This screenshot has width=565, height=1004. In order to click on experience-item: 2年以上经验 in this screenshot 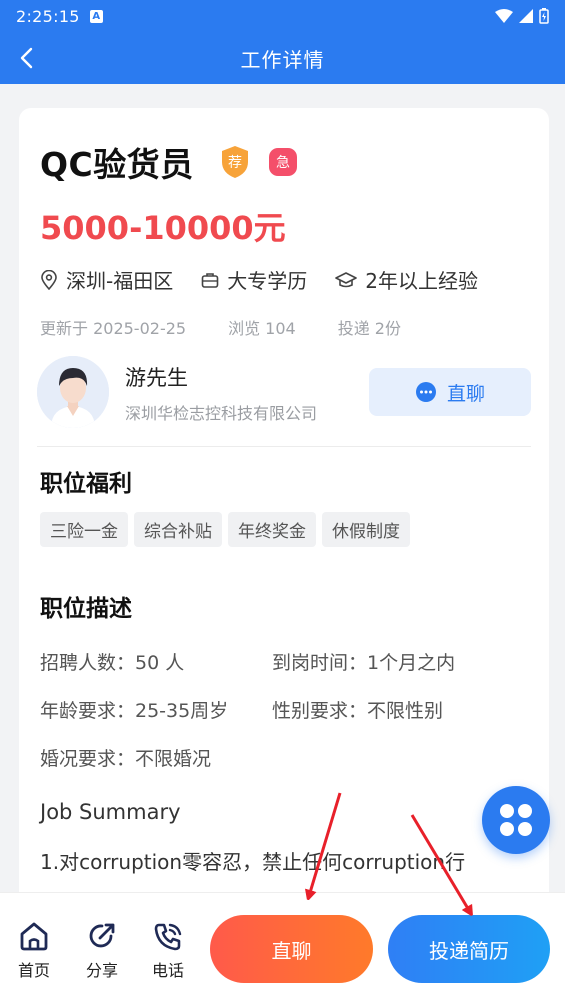, I will do `click(406, 279)`.